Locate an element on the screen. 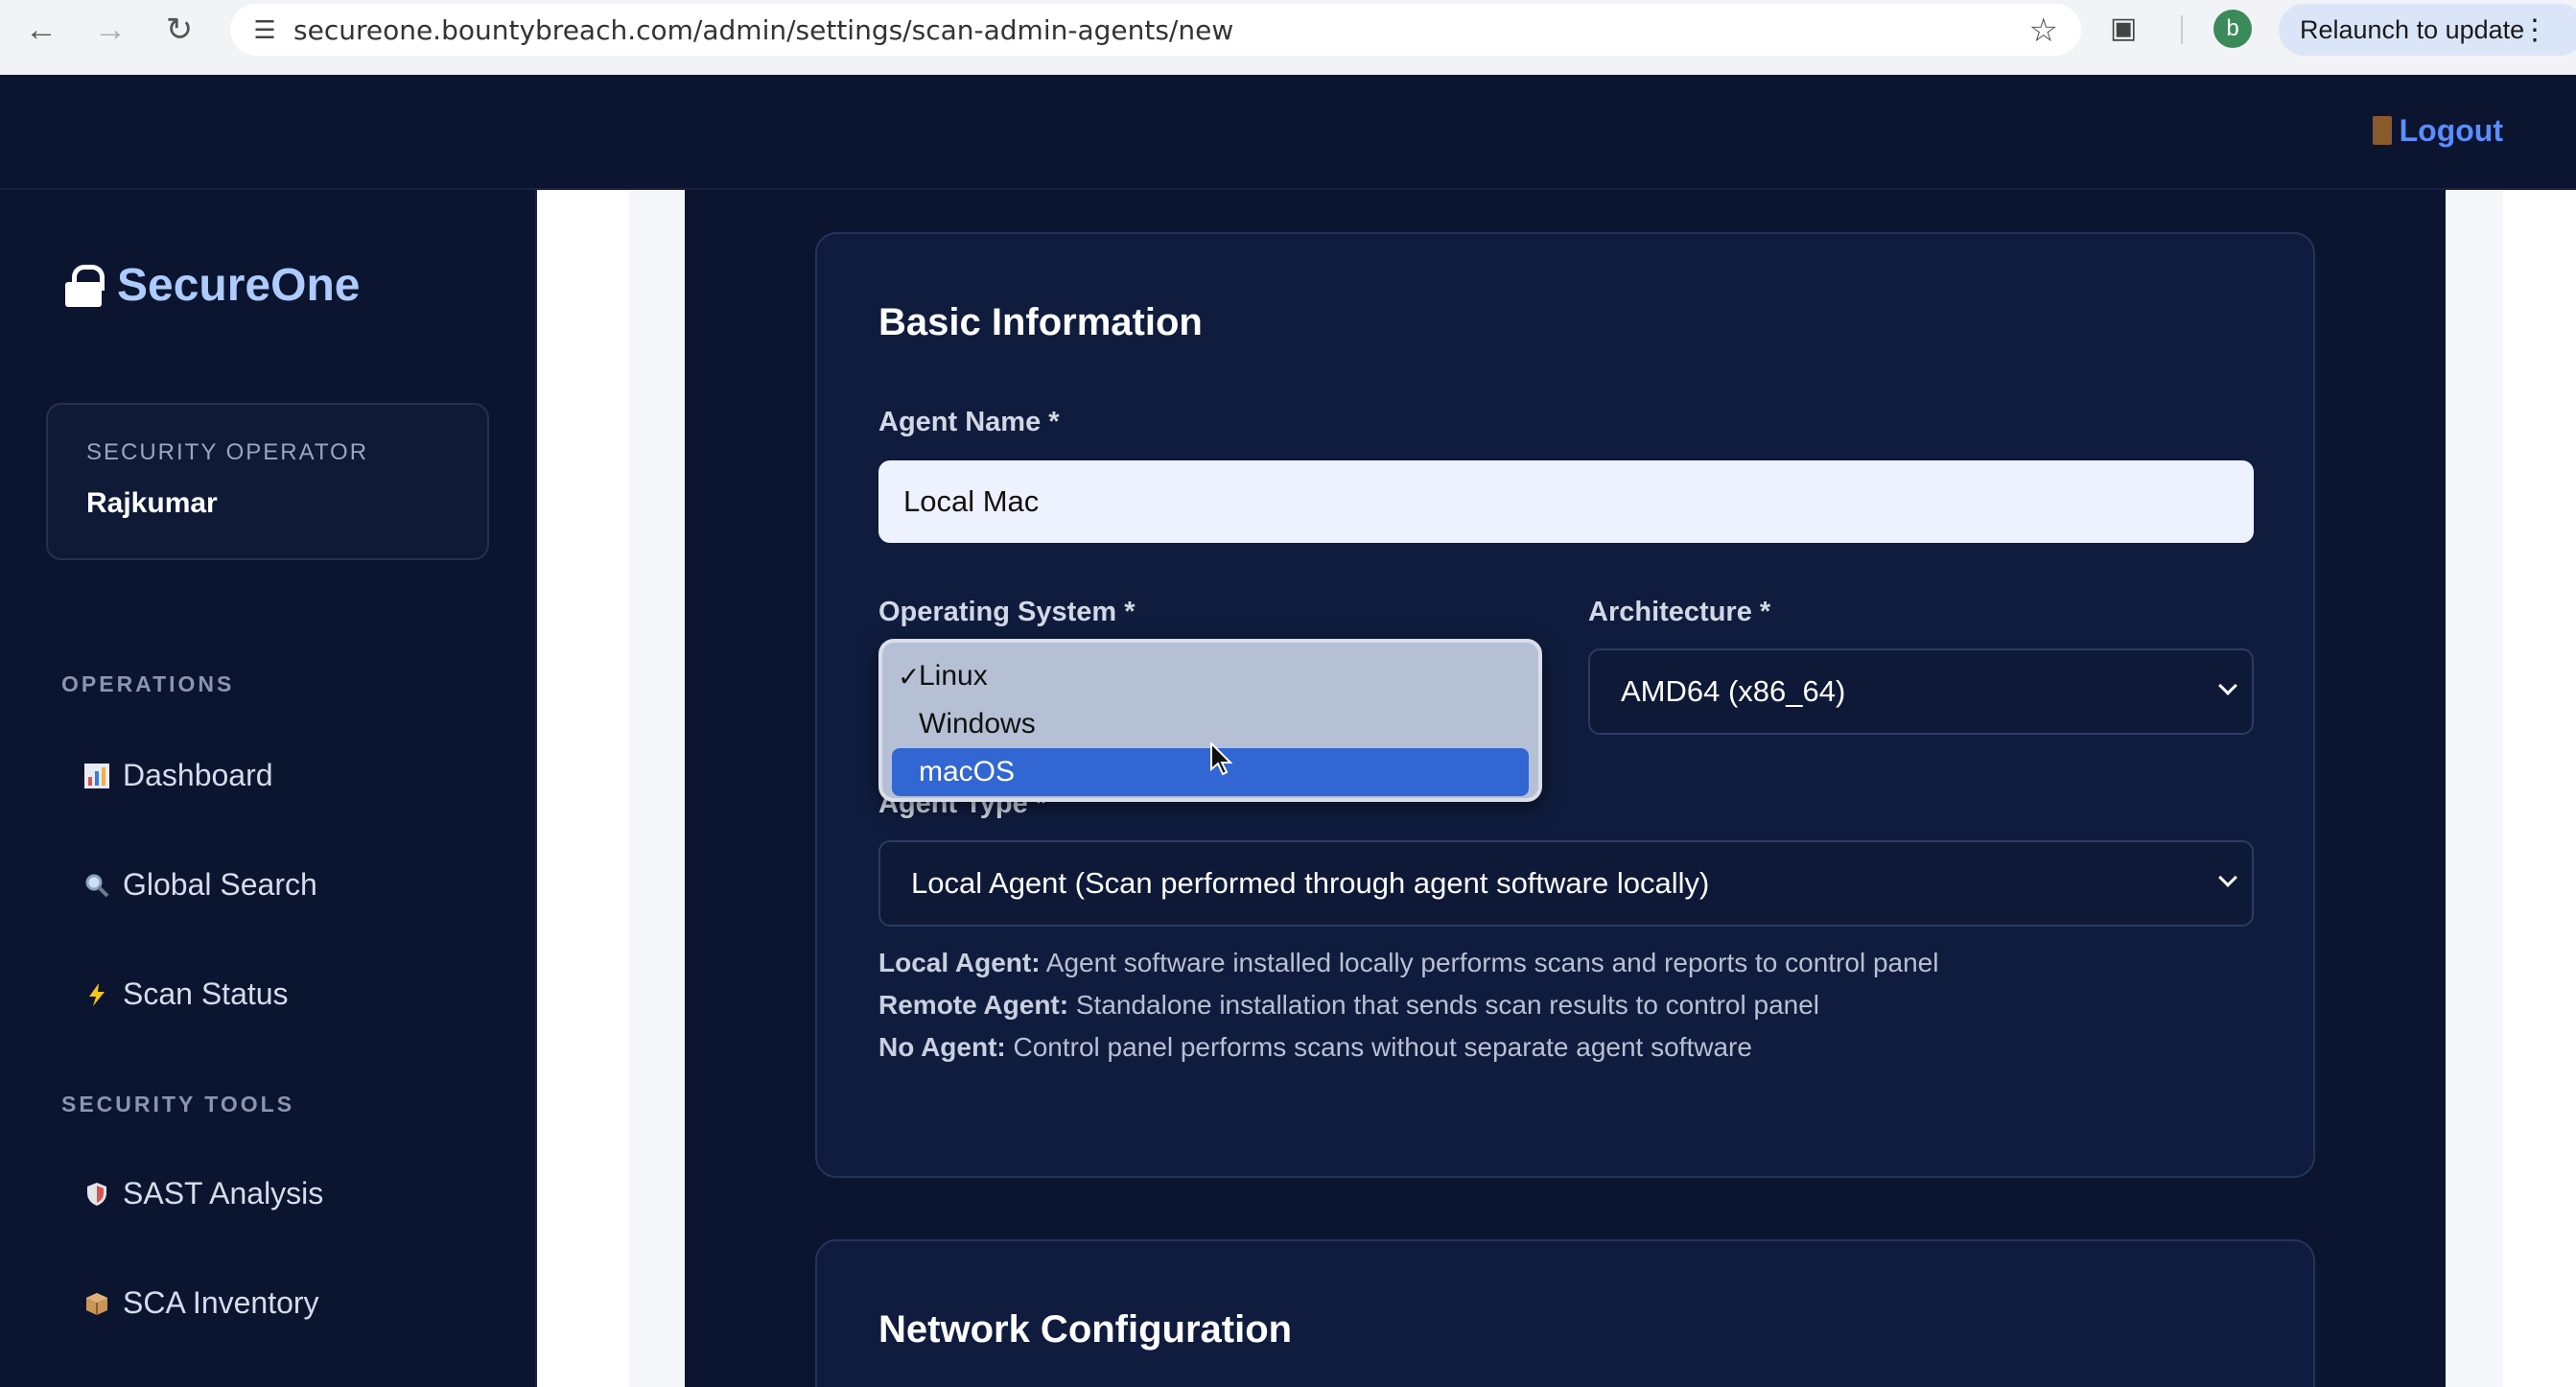  agent-name-input: Local Mac is located at coordinates (1566, 502).